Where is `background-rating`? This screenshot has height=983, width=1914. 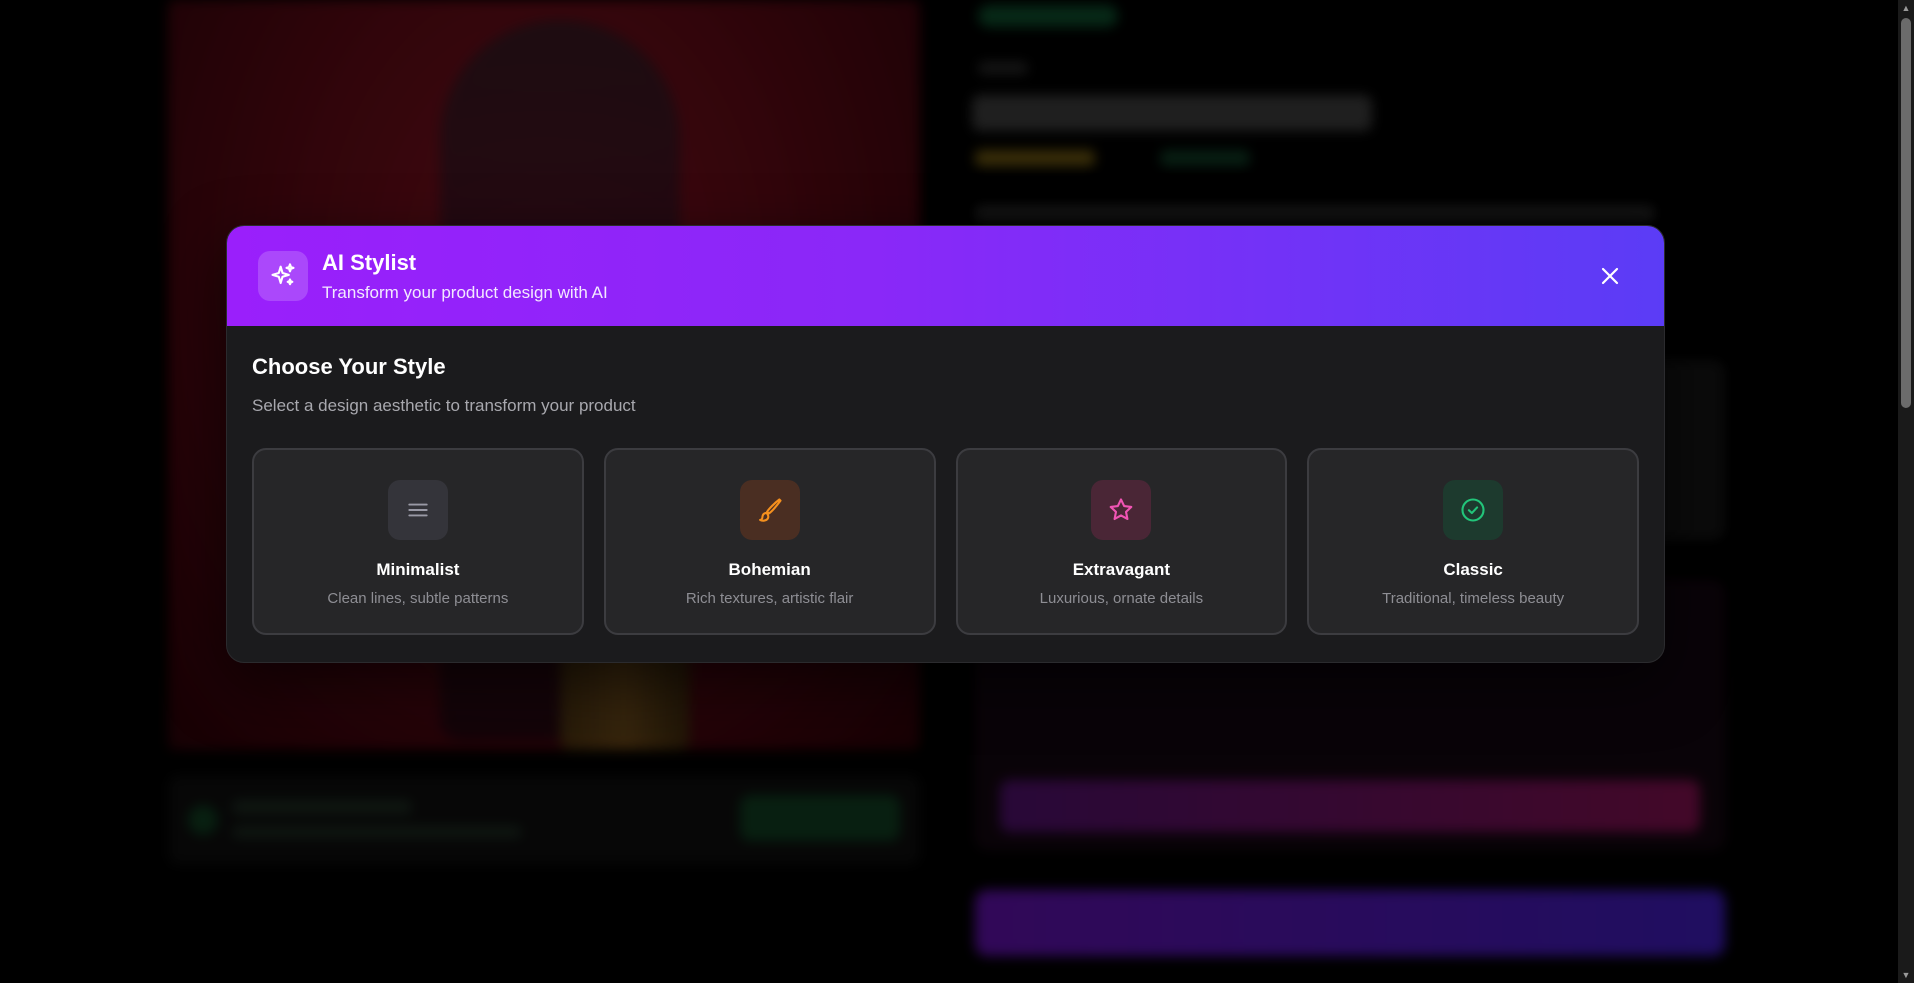 background-rating is located at coordinates (1035, 158).